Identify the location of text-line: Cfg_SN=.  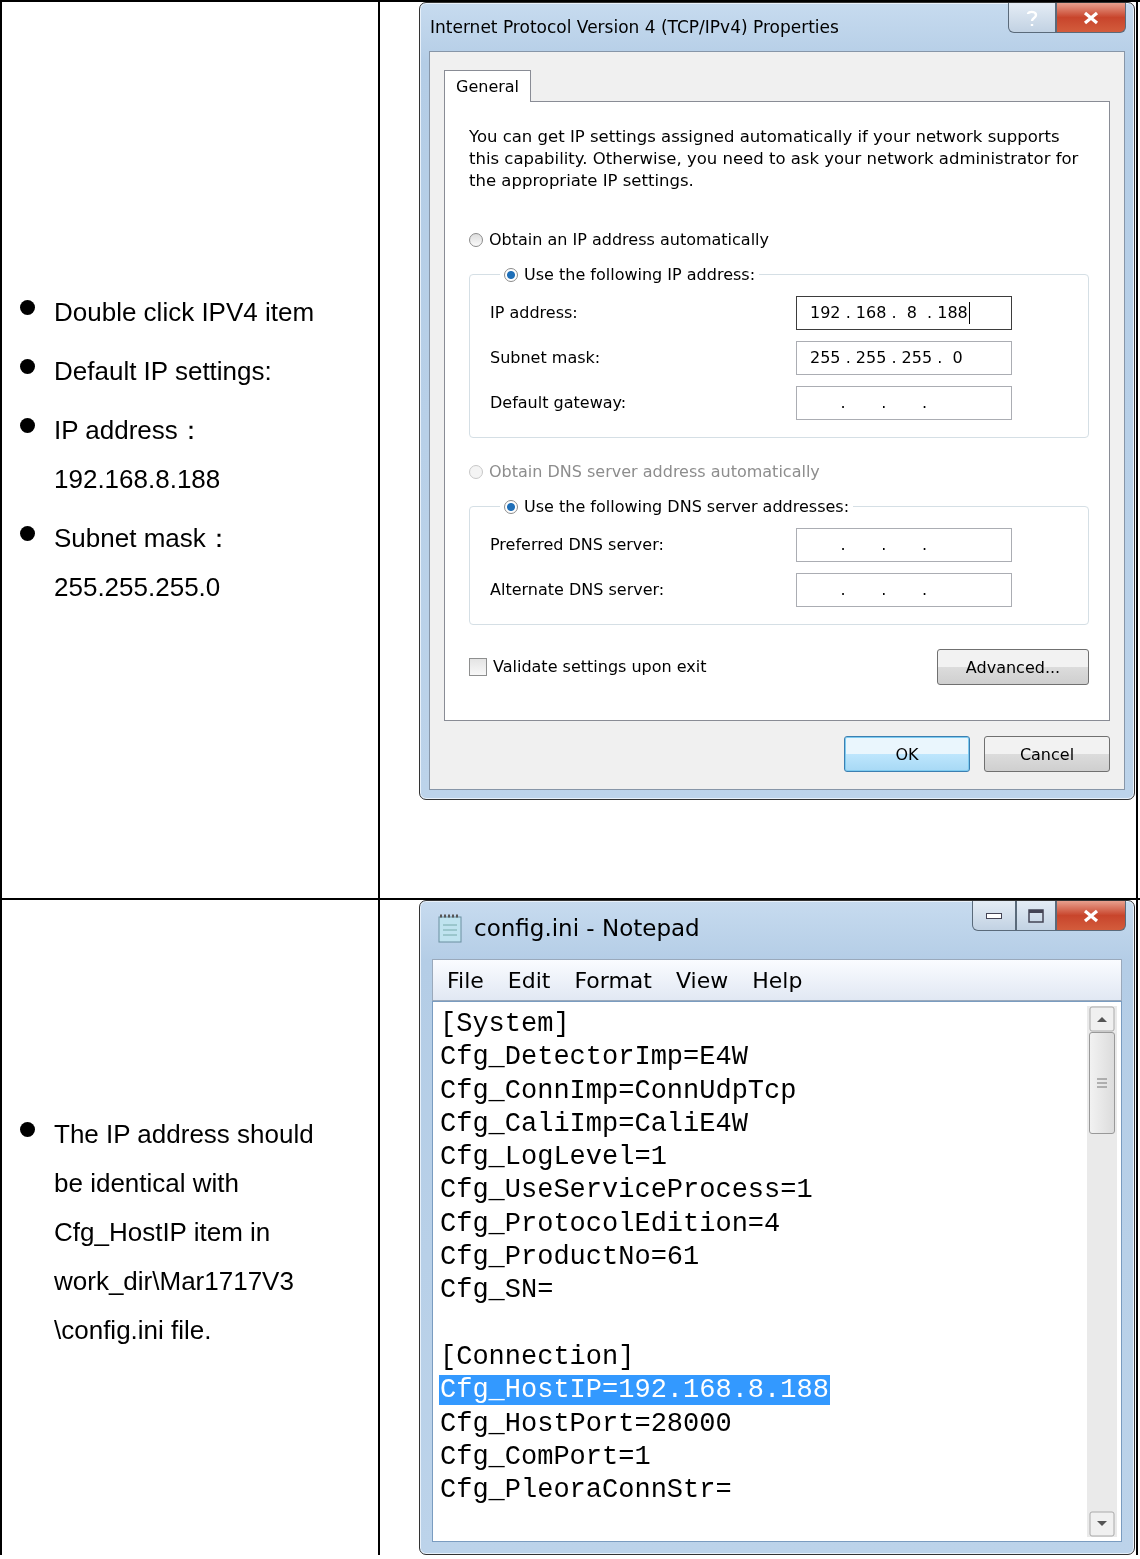
(497, 1290).